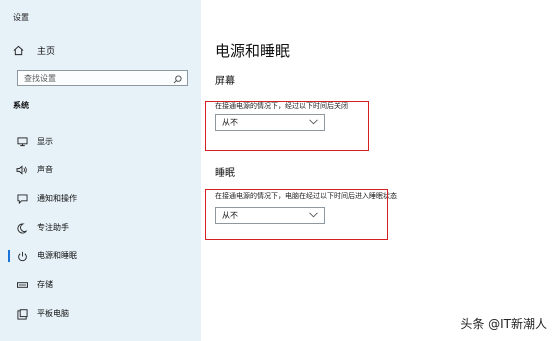 Image resolution: width=557 pixels, height=341 pixels. I want to click on notification-icon, so click(22, 199).